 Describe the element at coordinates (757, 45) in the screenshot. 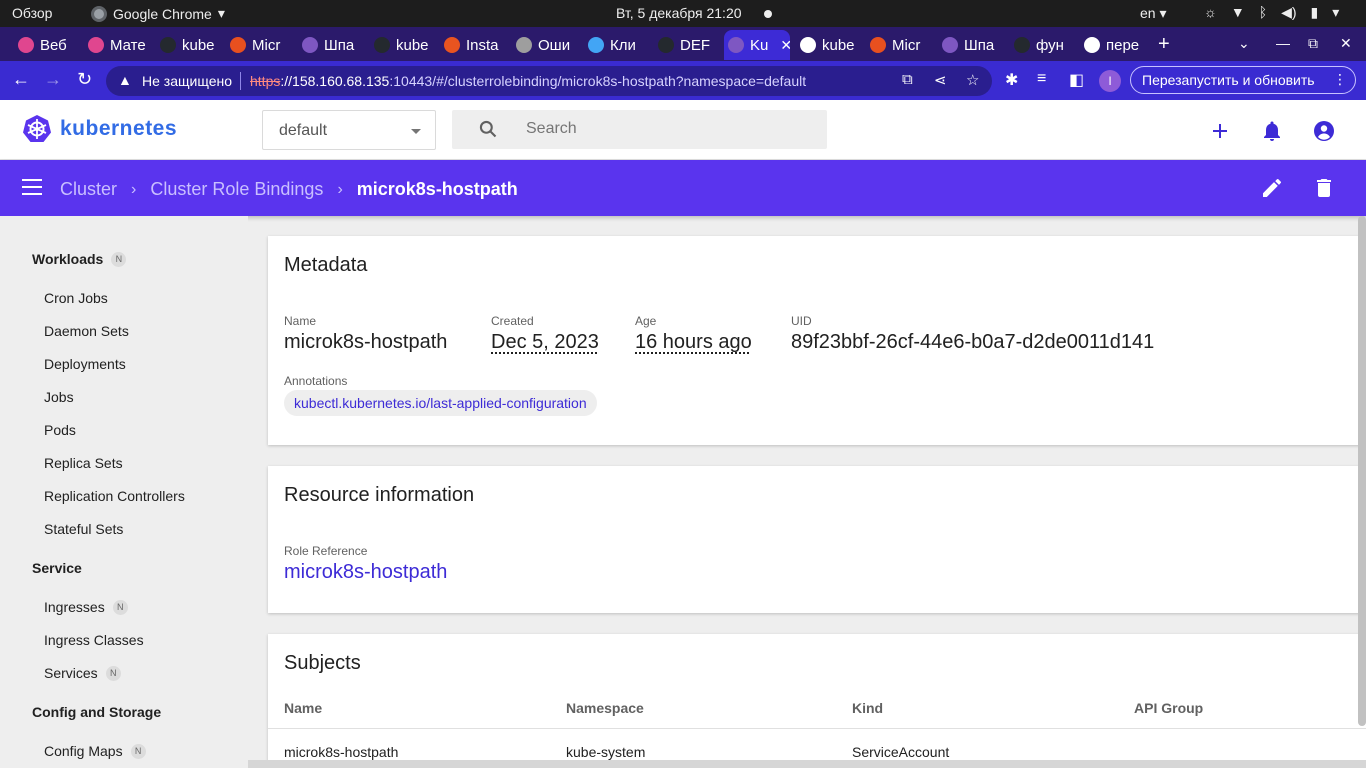

I see `browser-tab: Ku ✕` at that location.